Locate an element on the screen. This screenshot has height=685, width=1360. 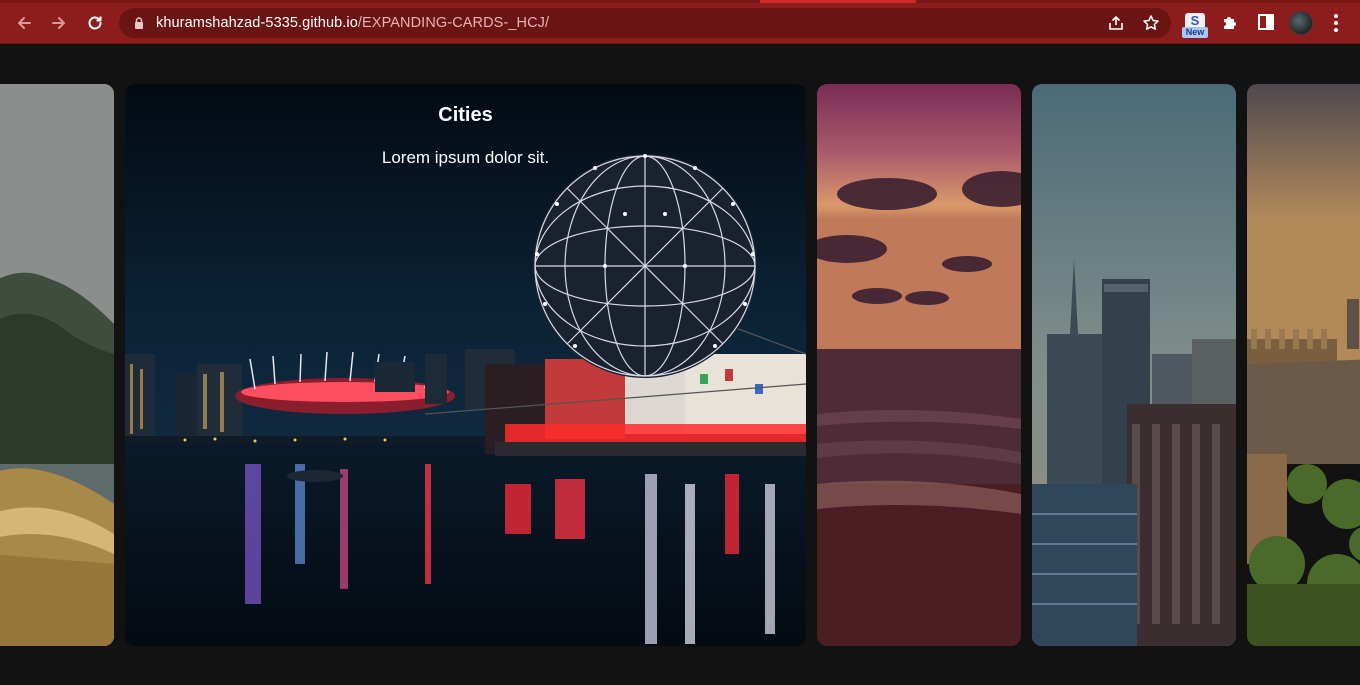
url-path: /EXPANDING-CARDS-_HCJ/ is located at coordinates (453, 23).